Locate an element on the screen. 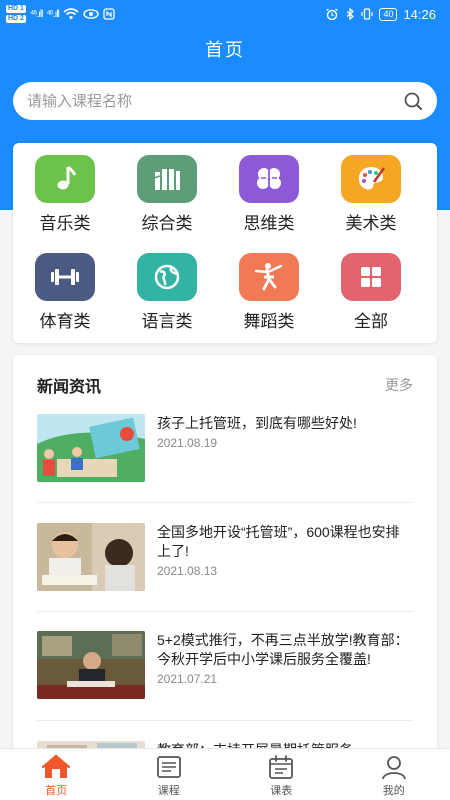 The height and width of the screenshot is (800, 450). tab-home: 首页 is located at coordinates (56, 774).